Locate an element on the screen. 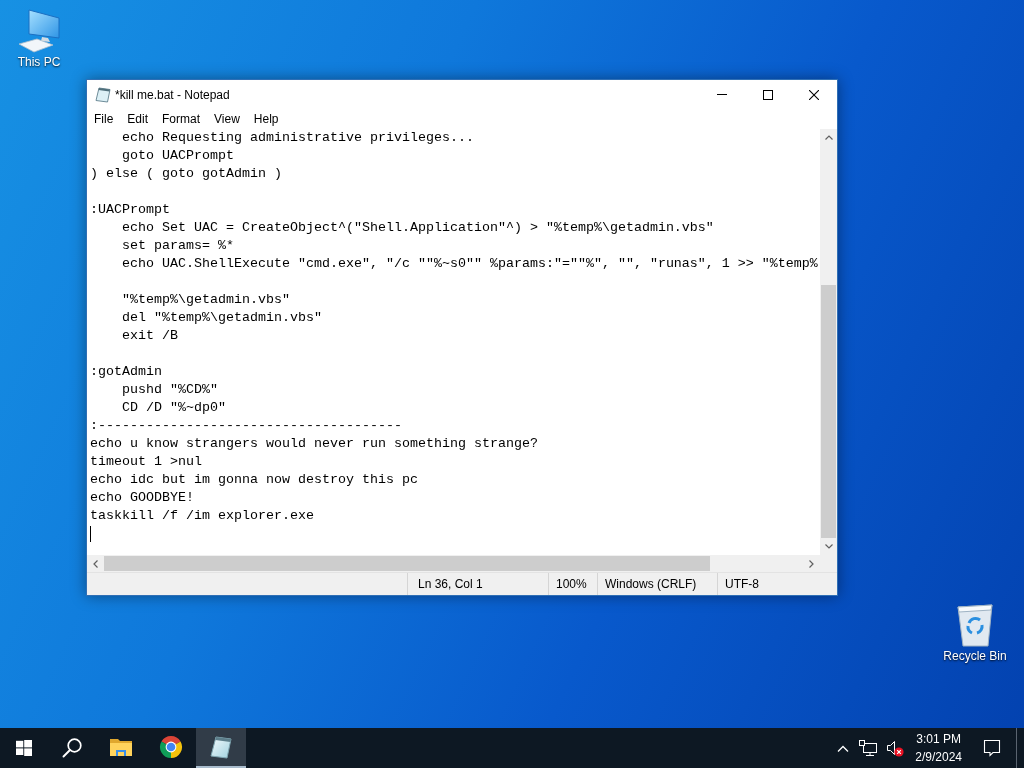  code-line: CD /D "%~dp0" is located at coordinates (174, 408).